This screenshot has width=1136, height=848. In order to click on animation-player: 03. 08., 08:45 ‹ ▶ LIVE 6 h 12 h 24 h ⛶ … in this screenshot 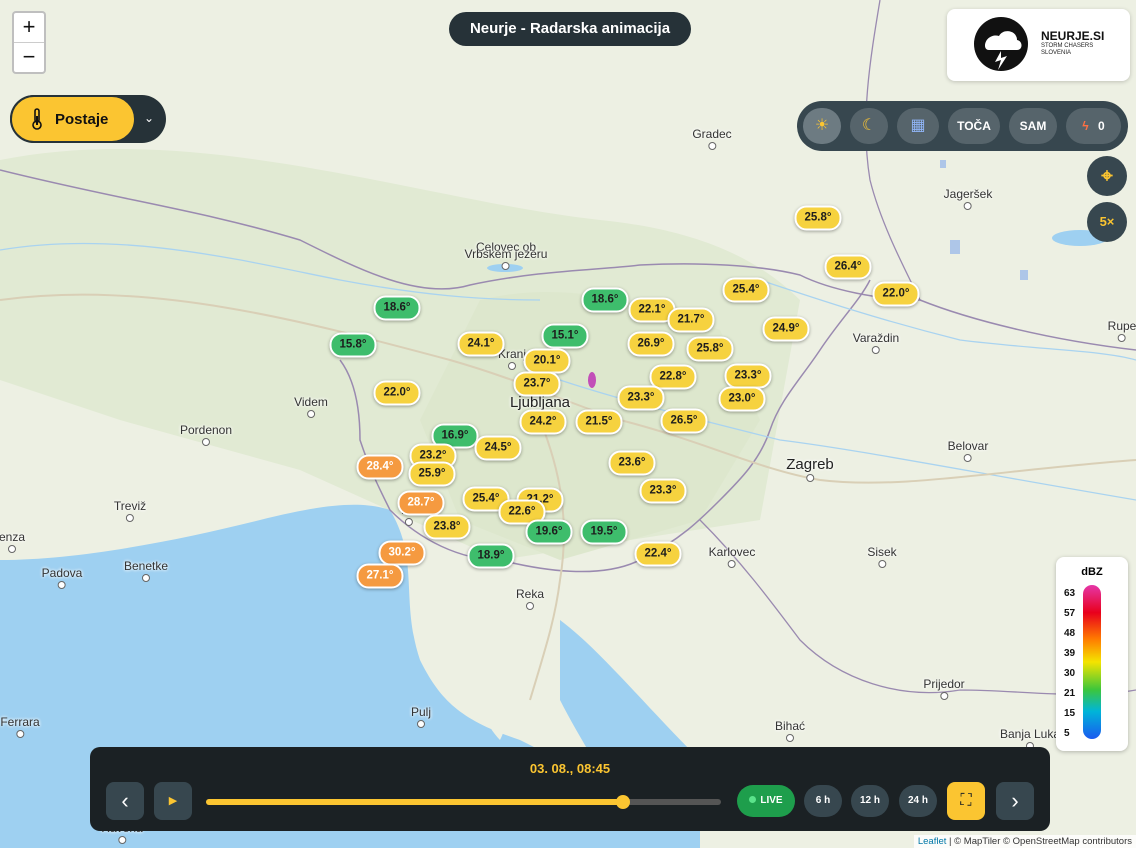, I will do `click(570, 789)`.